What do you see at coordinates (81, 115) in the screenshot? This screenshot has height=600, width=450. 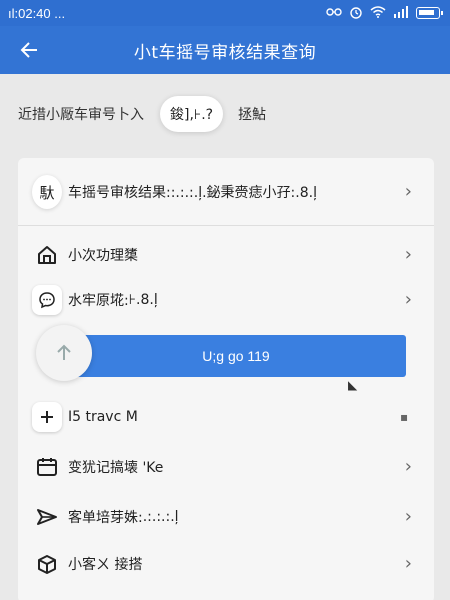 I see `notice-left: 近措小厰车审号卜入` at bounding box center [81, 115].